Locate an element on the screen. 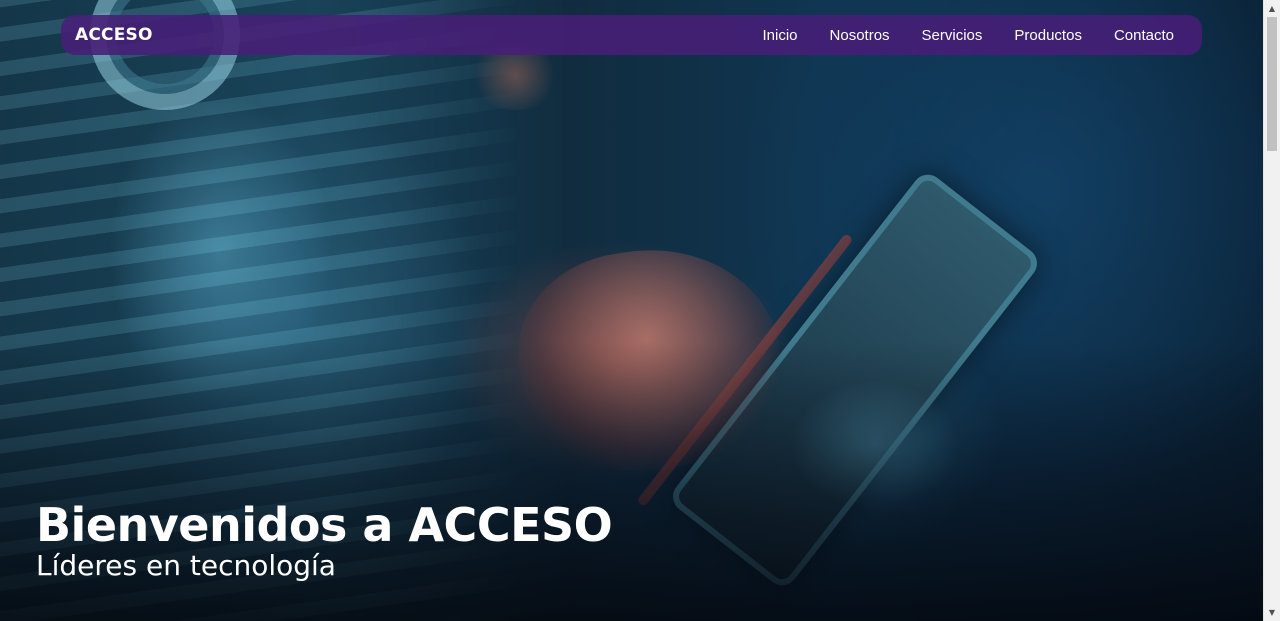  triangle-down-icon: ▼ is located at coordinates (1272, 612).